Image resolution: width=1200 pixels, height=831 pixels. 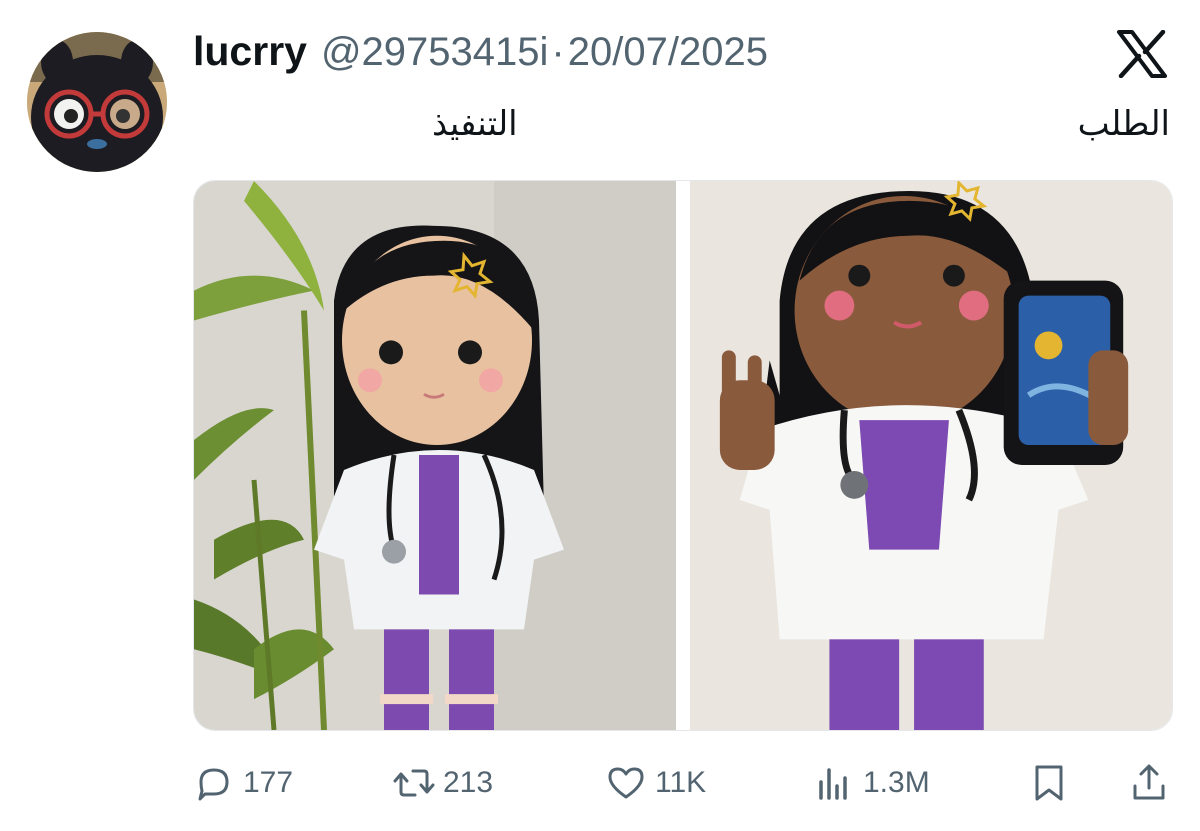 I want to click on action-bar: 177 213 11K 1.3M, so click(x=683, y=783).